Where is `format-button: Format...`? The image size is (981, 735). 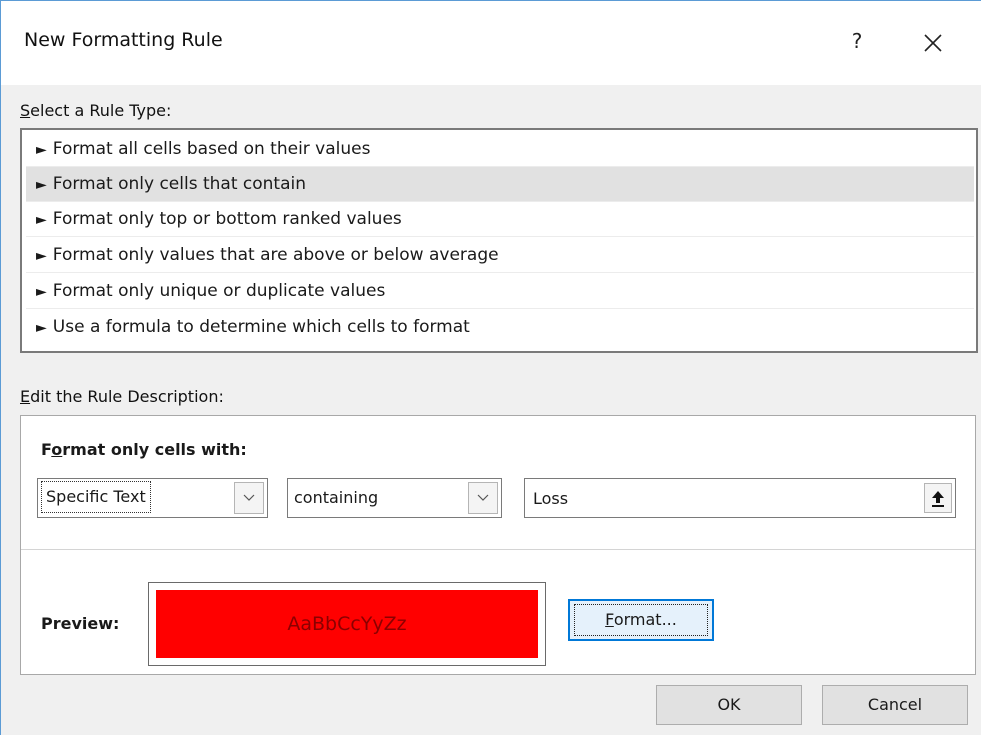
format-button: Format... is located at coordinates (641, 620).